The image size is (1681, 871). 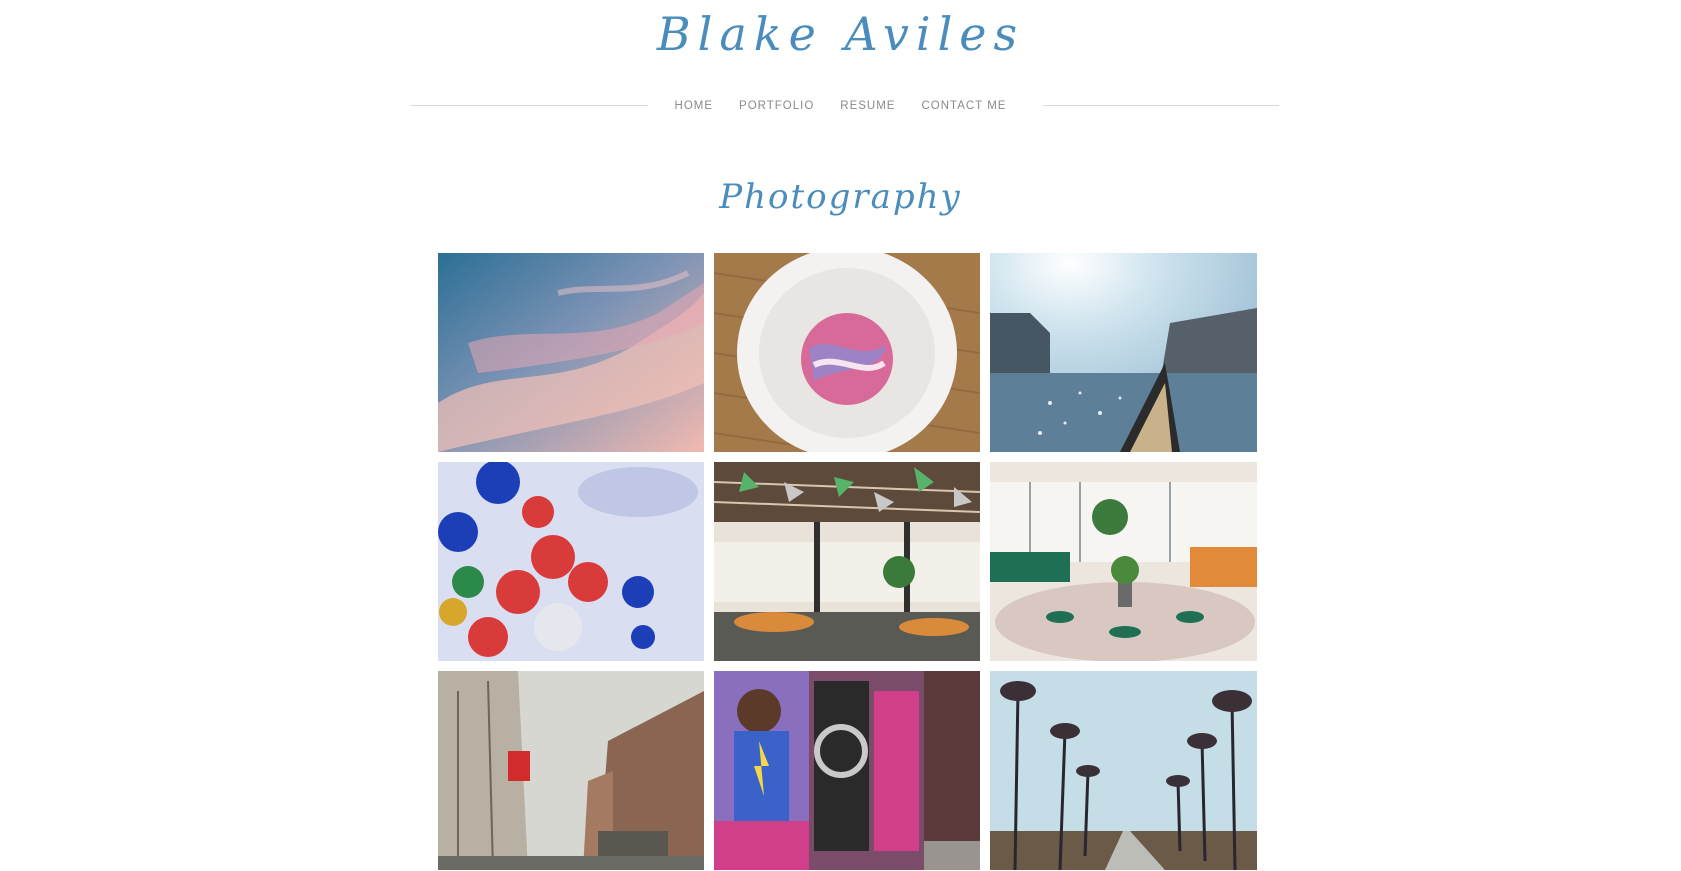 What do you see at coordinates (571, 770) in the screenshot?
I see `gallery-photo-city-street` at bounding box center [571, 770].